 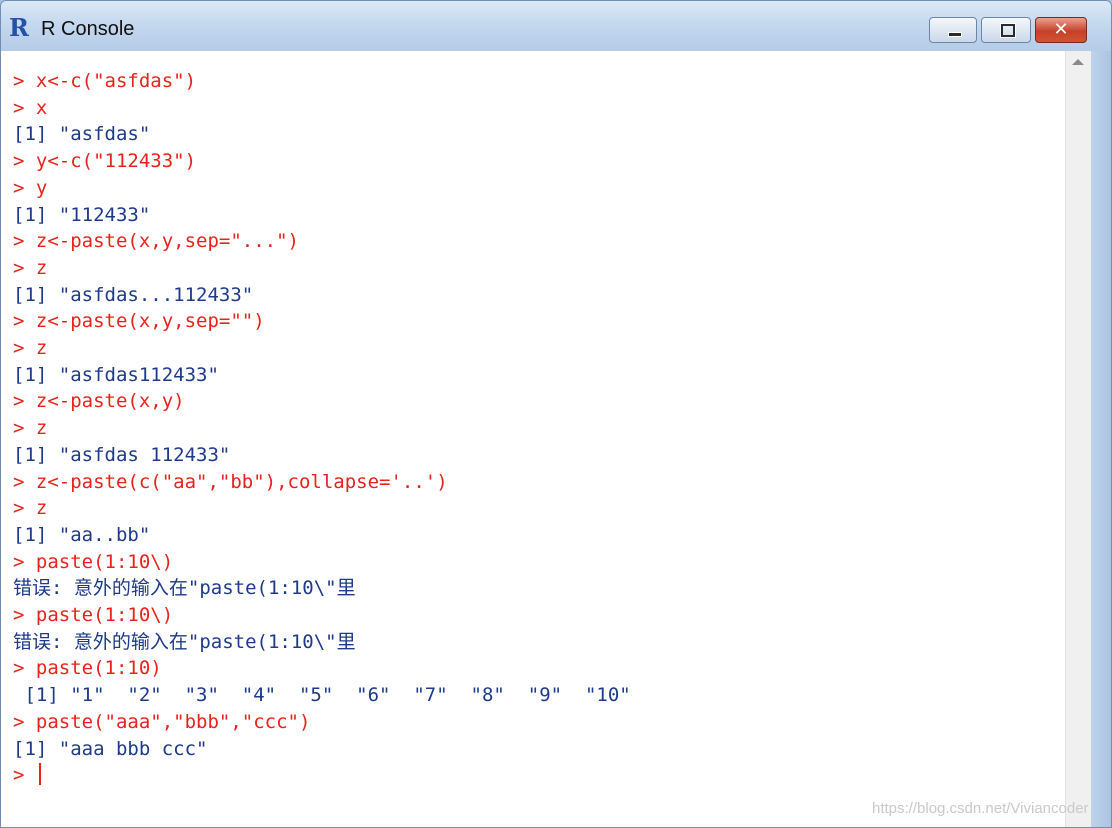 I want to click on output-line: [1] "aa..bb", so click(x=82, y=534).